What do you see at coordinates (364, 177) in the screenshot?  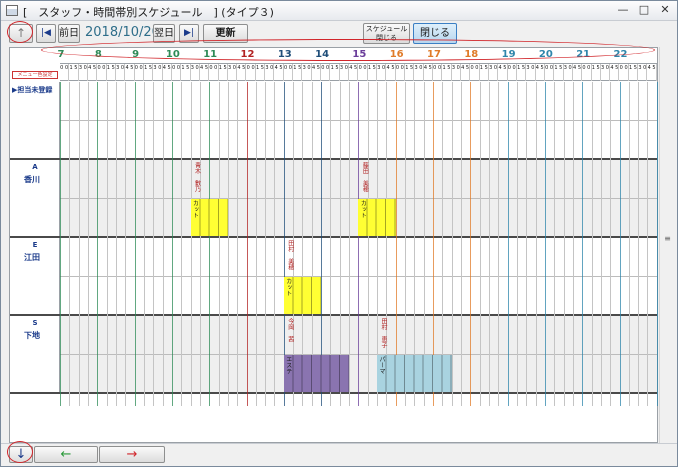 I see `appointment-customer-name: 藤田 美穂` at bounding box center [364, 177].